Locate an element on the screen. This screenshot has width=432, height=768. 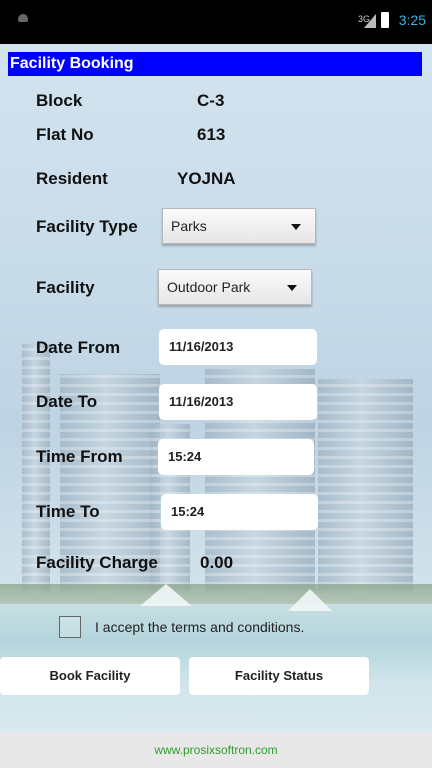
facility-type-label: Facility Type is located at coordinates (87, 226).